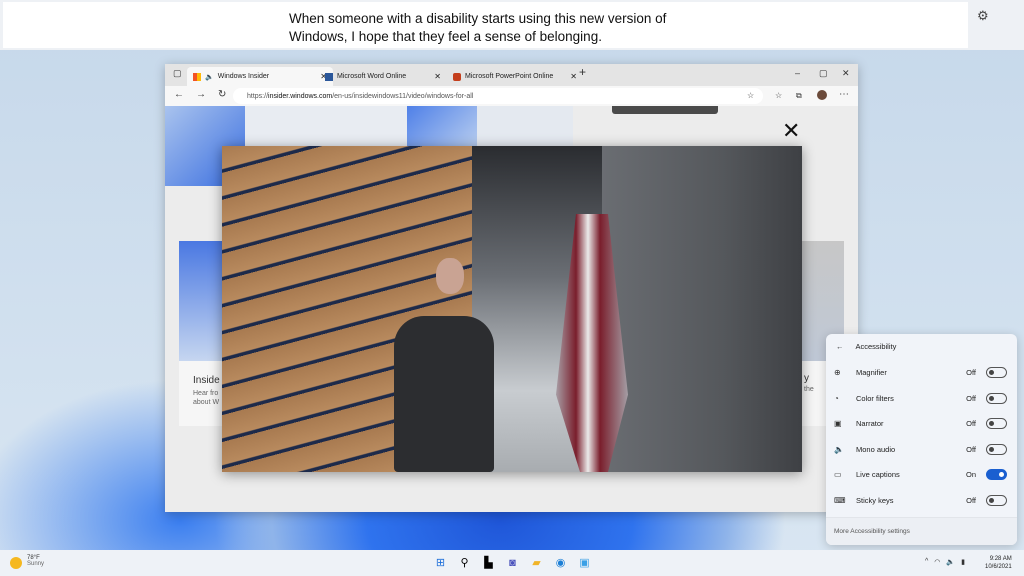 Image resolution: width=1024 pixels, height=576 pixels. What do you see at coordinates (983, 16) in the screenshot?
I see `gear-icon: ⚙` at bounding box center [983, 16].